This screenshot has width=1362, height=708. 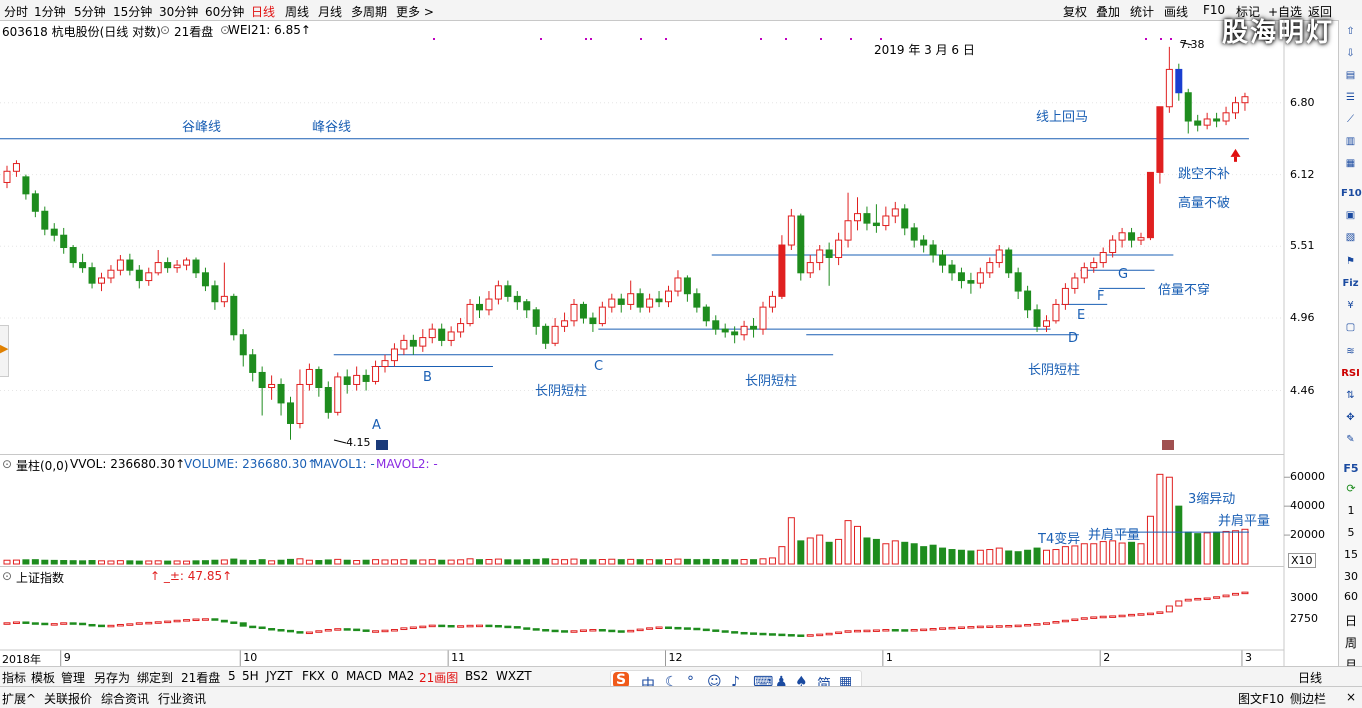 What do you see at coordinates (364, 676) in the screenshot?
I see `tab-macd: MACD` at bounding box center [364, 676].